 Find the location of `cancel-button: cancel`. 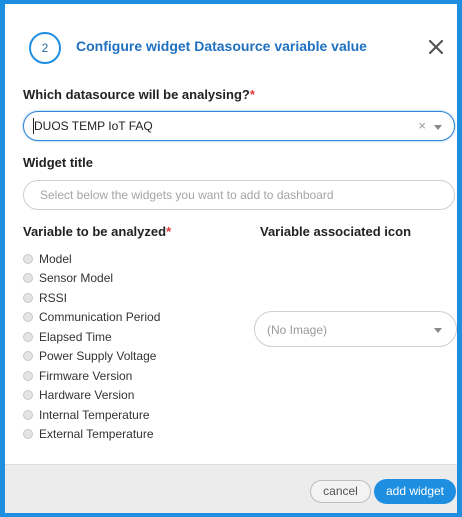

cancel-button: cancel is located at coordinates (340, 491).